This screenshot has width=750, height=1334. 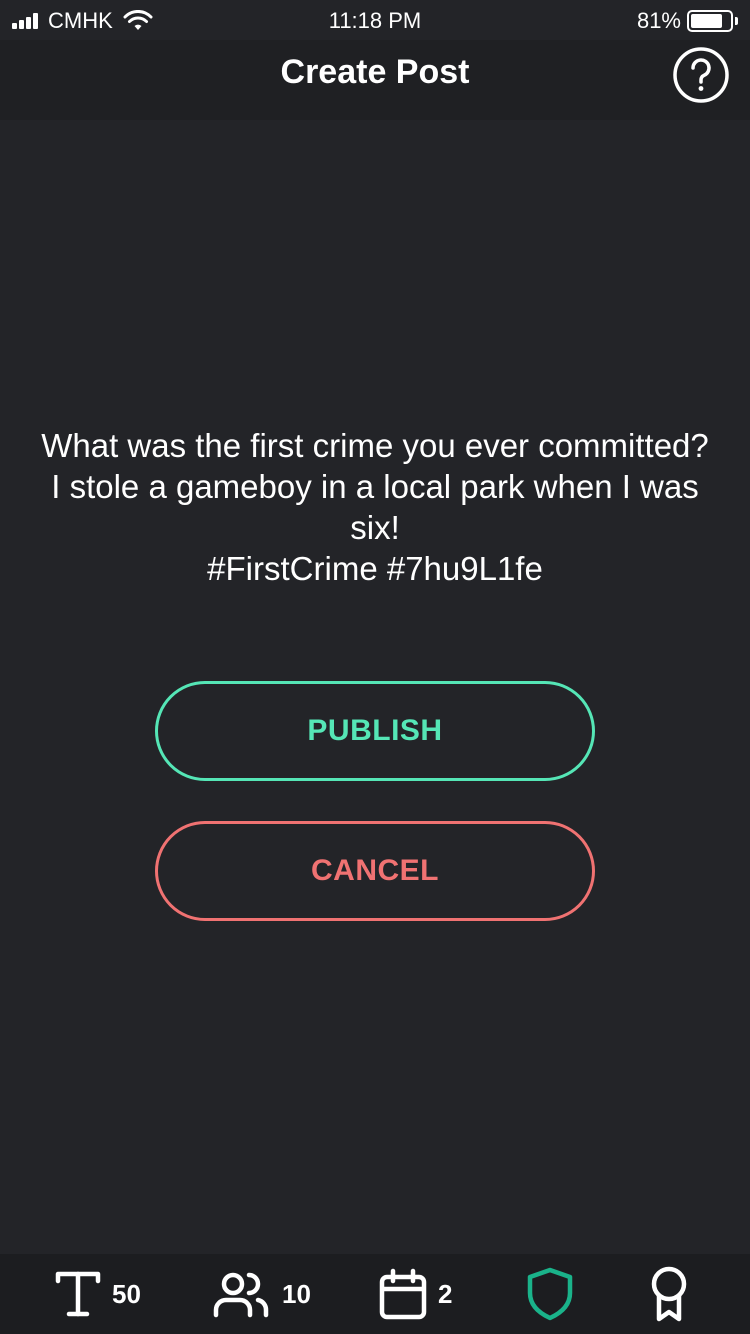 What do you see at coordinates (706, 21) in the screenshot?
I see `battery-fill` at bounding box center [706, 21].